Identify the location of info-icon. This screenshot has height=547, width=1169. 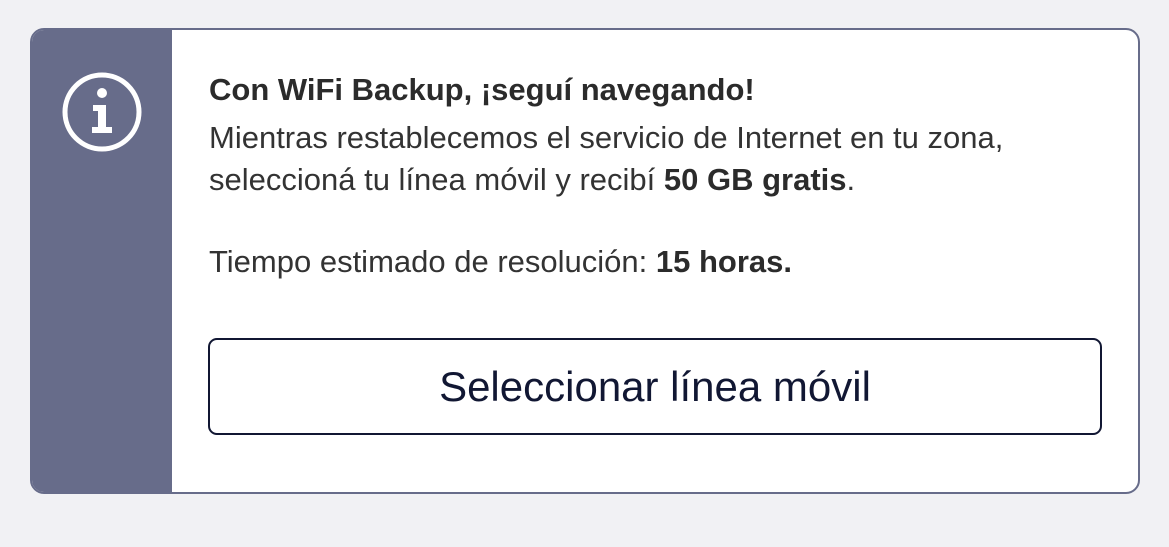
(102, 112).